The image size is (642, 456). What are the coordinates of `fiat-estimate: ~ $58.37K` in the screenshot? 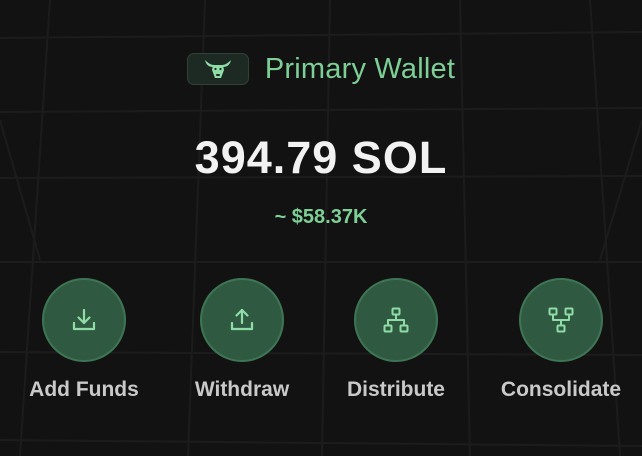 It's located at (321, 217).